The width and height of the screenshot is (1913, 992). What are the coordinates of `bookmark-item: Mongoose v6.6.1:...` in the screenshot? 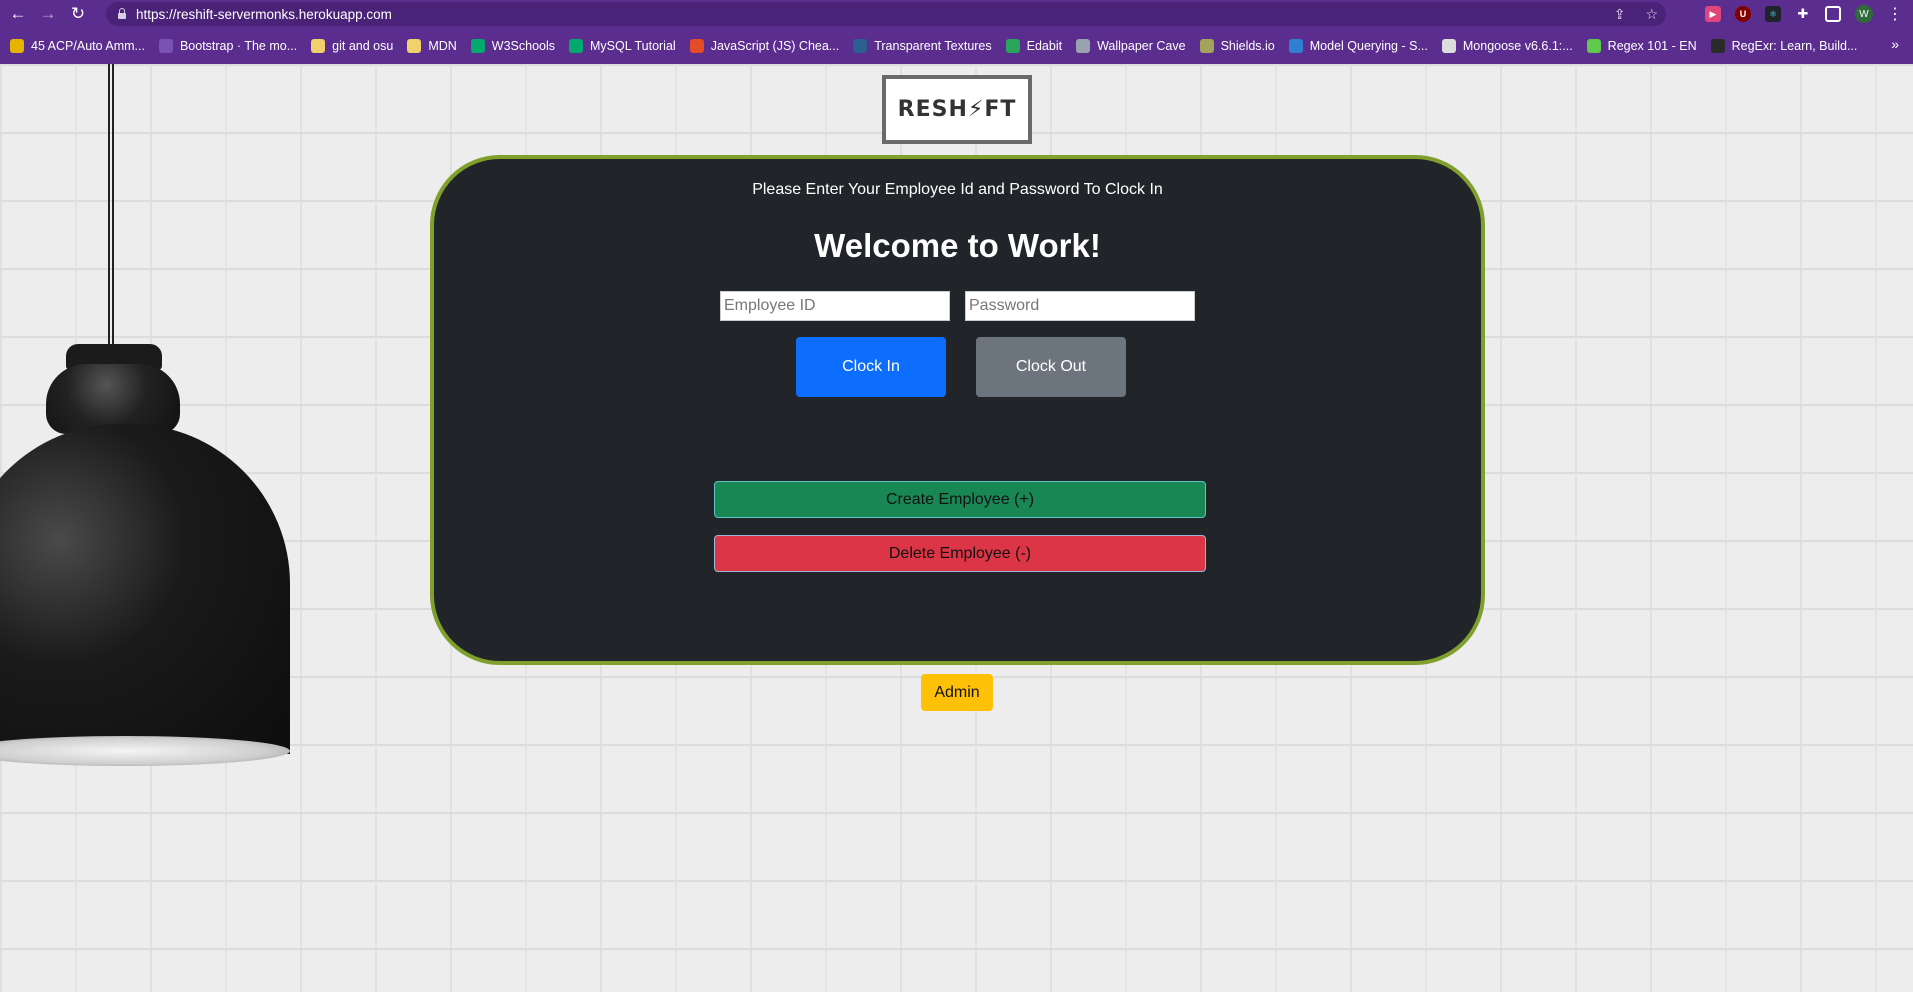 It's located at (1507, 46).